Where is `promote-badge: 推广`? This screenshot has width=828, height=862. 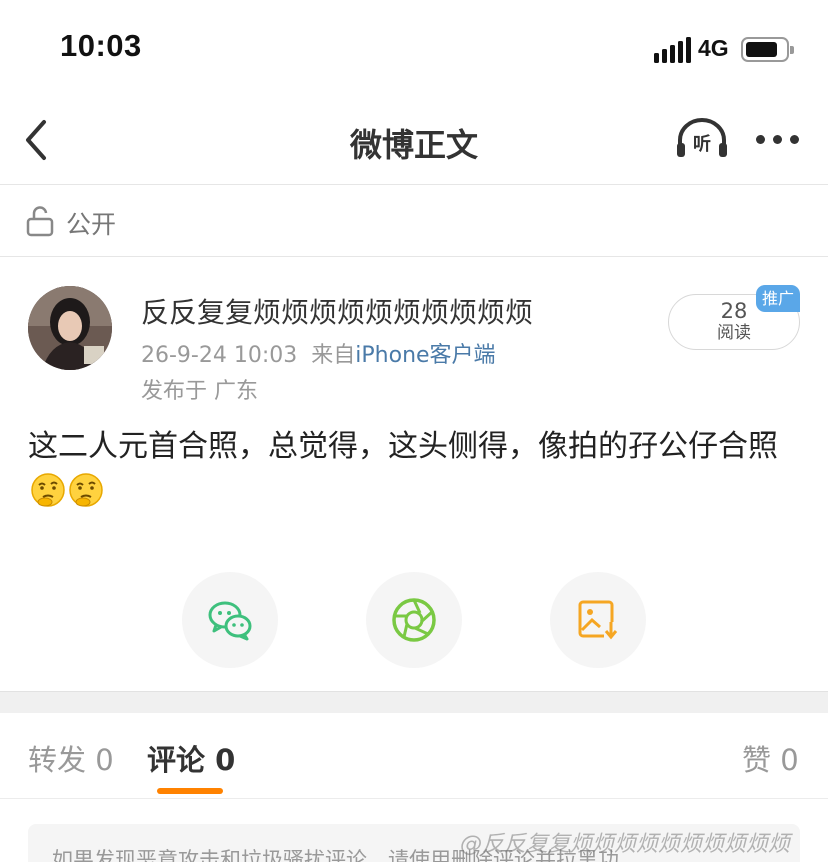
promote-badge: 推广 is located at coordinates (778, 298).